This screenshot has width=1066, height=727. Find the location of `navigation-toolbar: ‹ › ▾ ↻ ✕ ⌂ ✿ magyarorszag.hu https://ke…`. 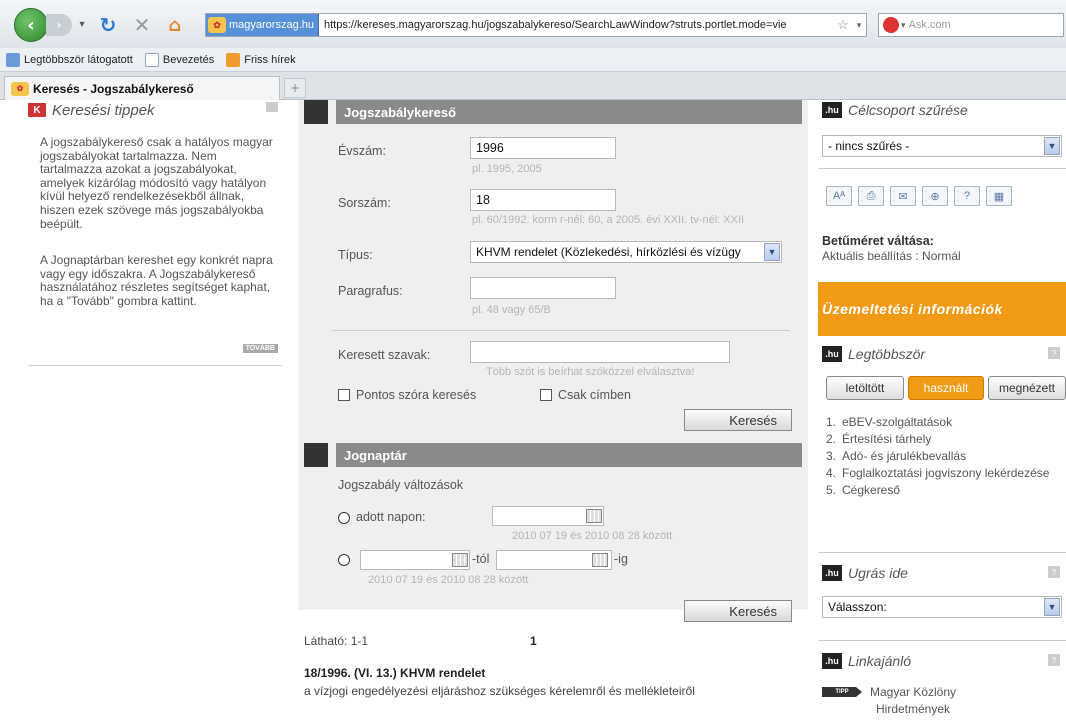

navigation-toolbar: ‹ › ▾ ↻ ✕ ⌂ ✿ magyarorszag.hu https://ke… is located at coordinates (533, 24).